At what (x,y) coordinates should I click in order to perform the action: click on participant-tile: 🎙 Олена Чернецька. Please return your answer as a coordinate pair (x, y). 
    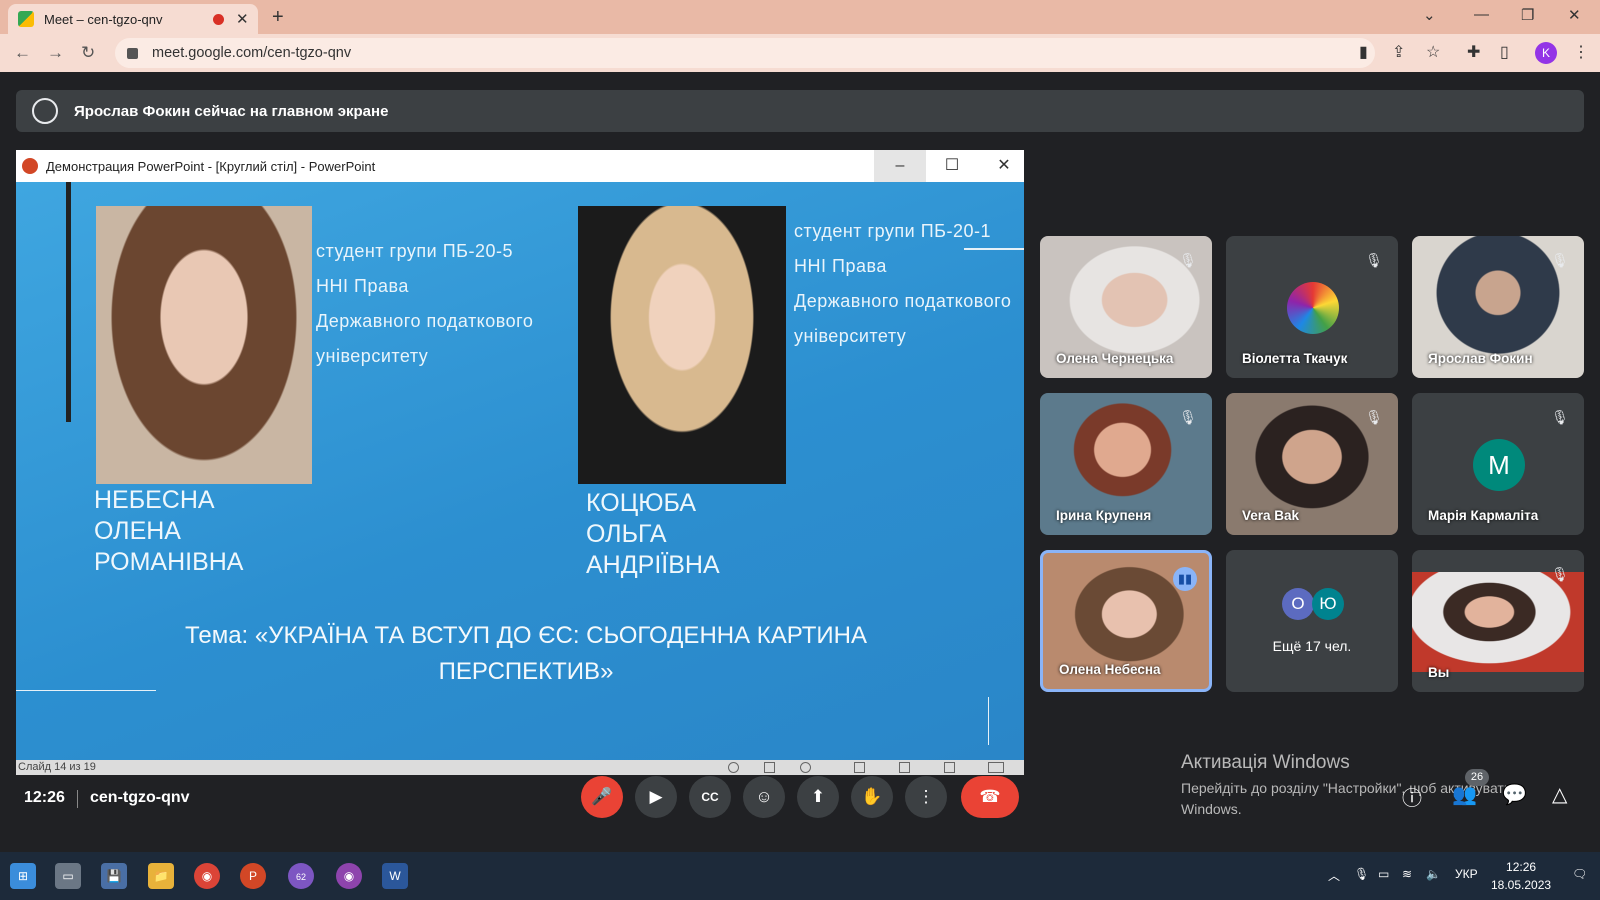
    Looking at the image, I should click on (1126, 307).